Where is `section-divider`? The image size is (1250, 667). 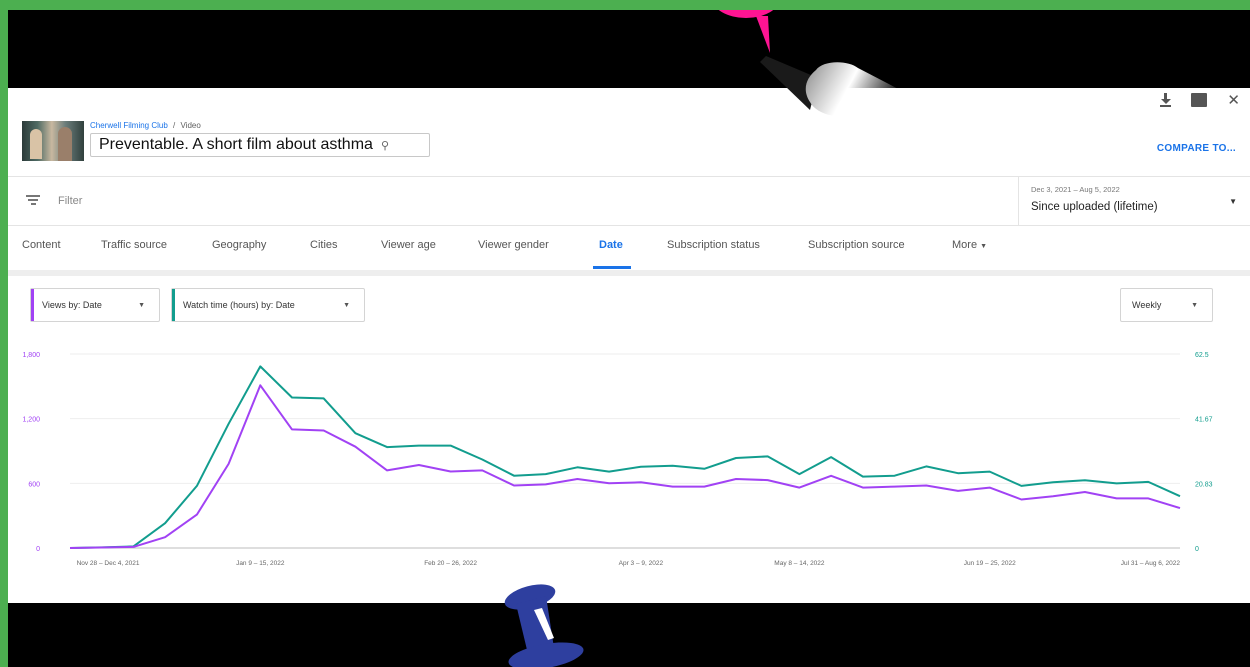 section-divider is located at coordinates (629, 273).